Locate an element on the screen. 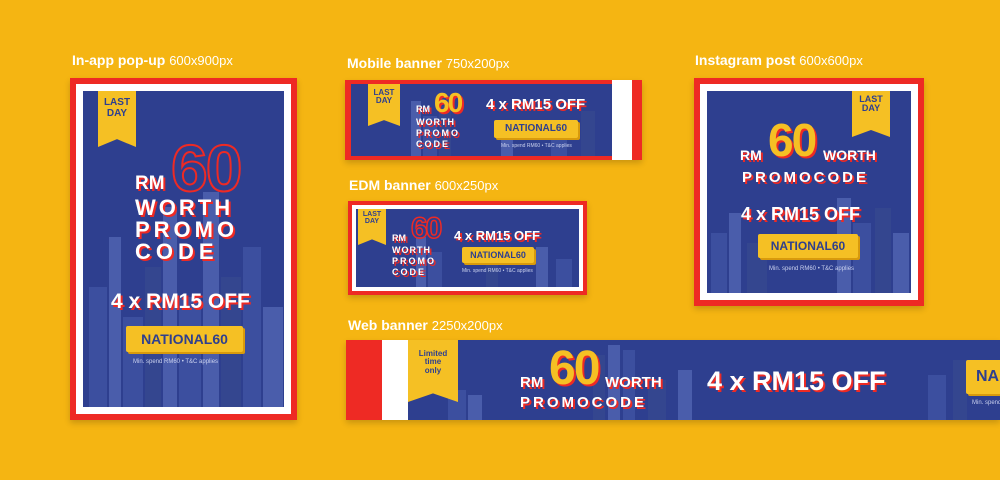  web-sixty: 60 is located at coordinates (574, 368).